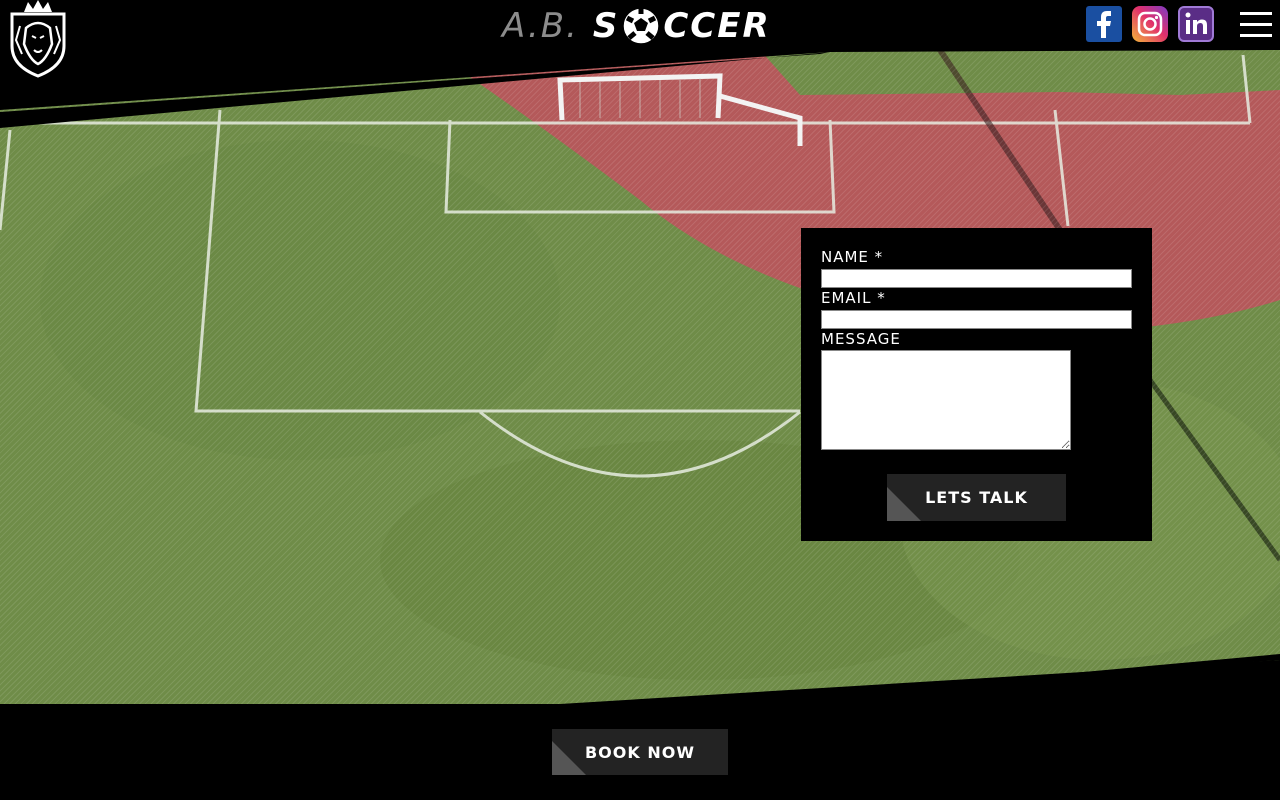  I want to click on hamburger-menu-icon, so click(1256, 25).